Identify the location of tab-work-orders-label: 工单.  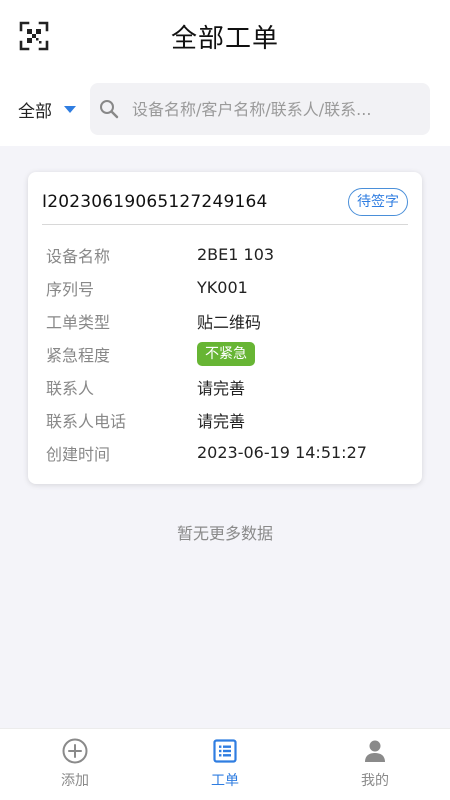
(225, 781).